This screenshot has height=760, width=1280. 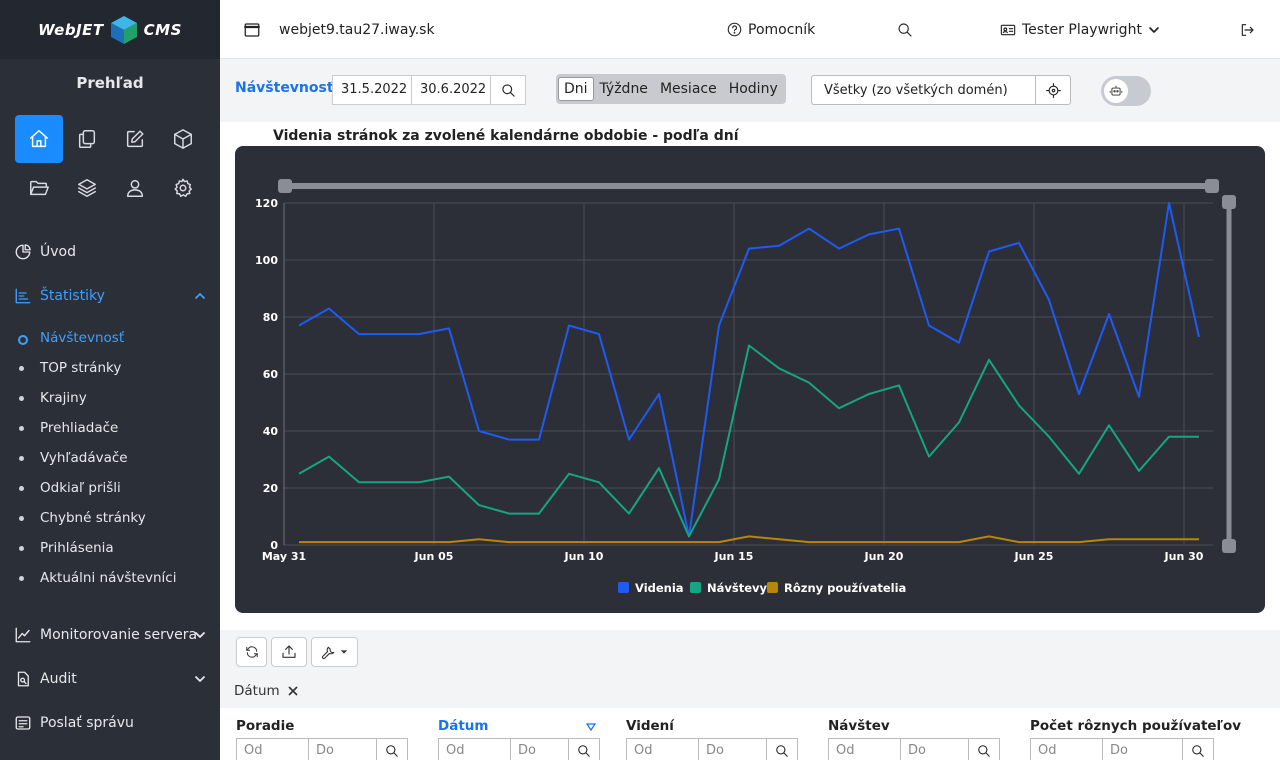 I want to click on date-to-input: 30.6.2022, so click(x=451, y=90).